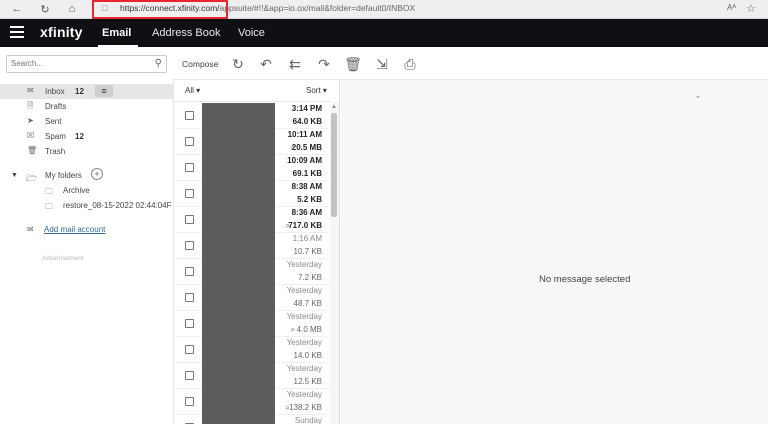  What do you see at coordinates (304, 134) in the screenshot?
I see `message-date: 10:11 AM` at bounding box center [304, 134].